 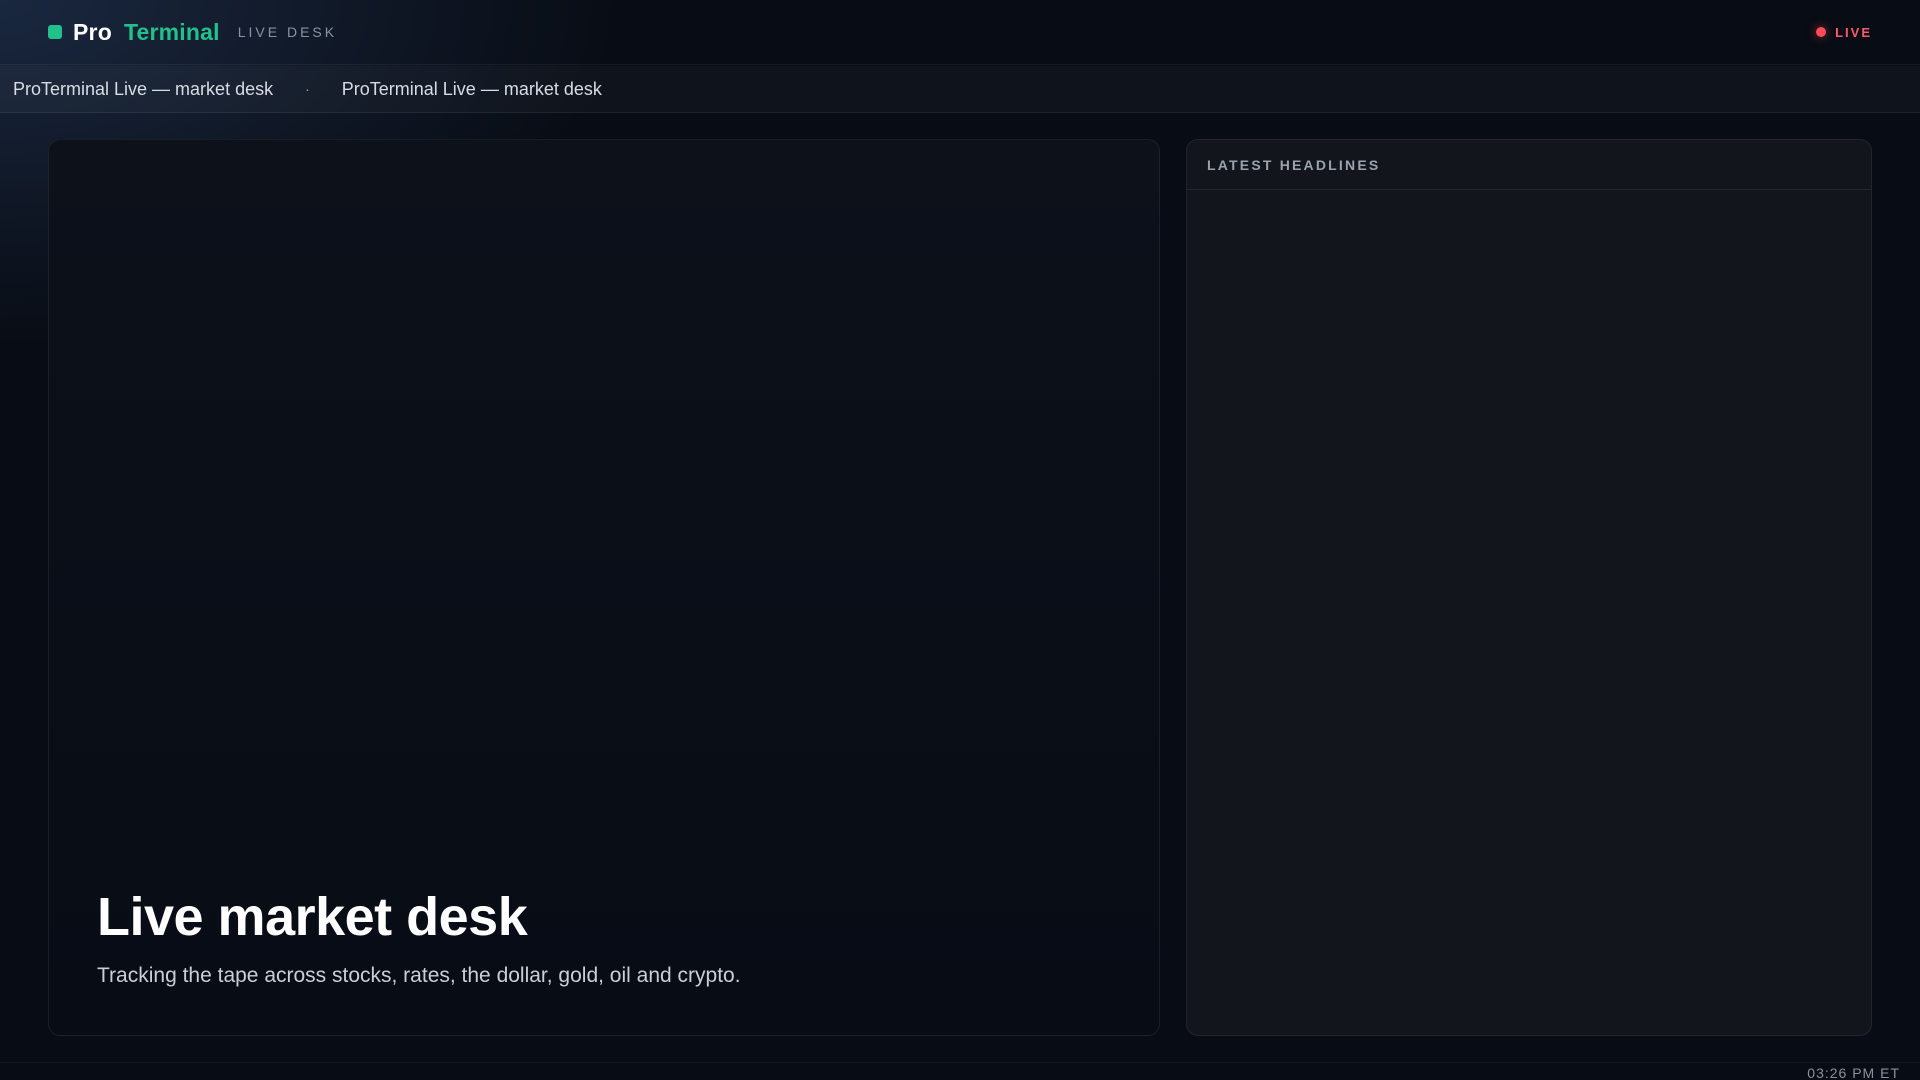 I want to click on brand-name-pro: Pro, so click(x=92, y=31).